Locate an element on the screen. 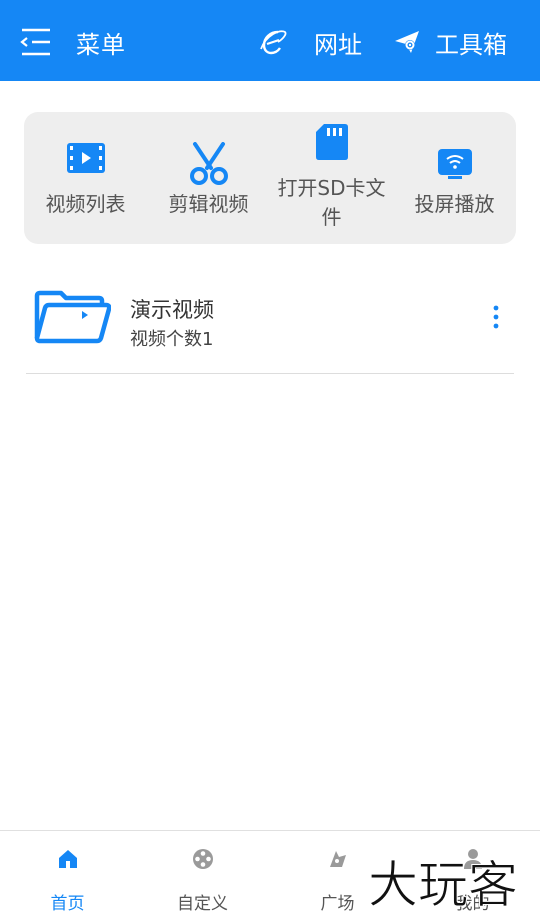  toolbox-label: 工具箱 is located at coordinates (471, 44).